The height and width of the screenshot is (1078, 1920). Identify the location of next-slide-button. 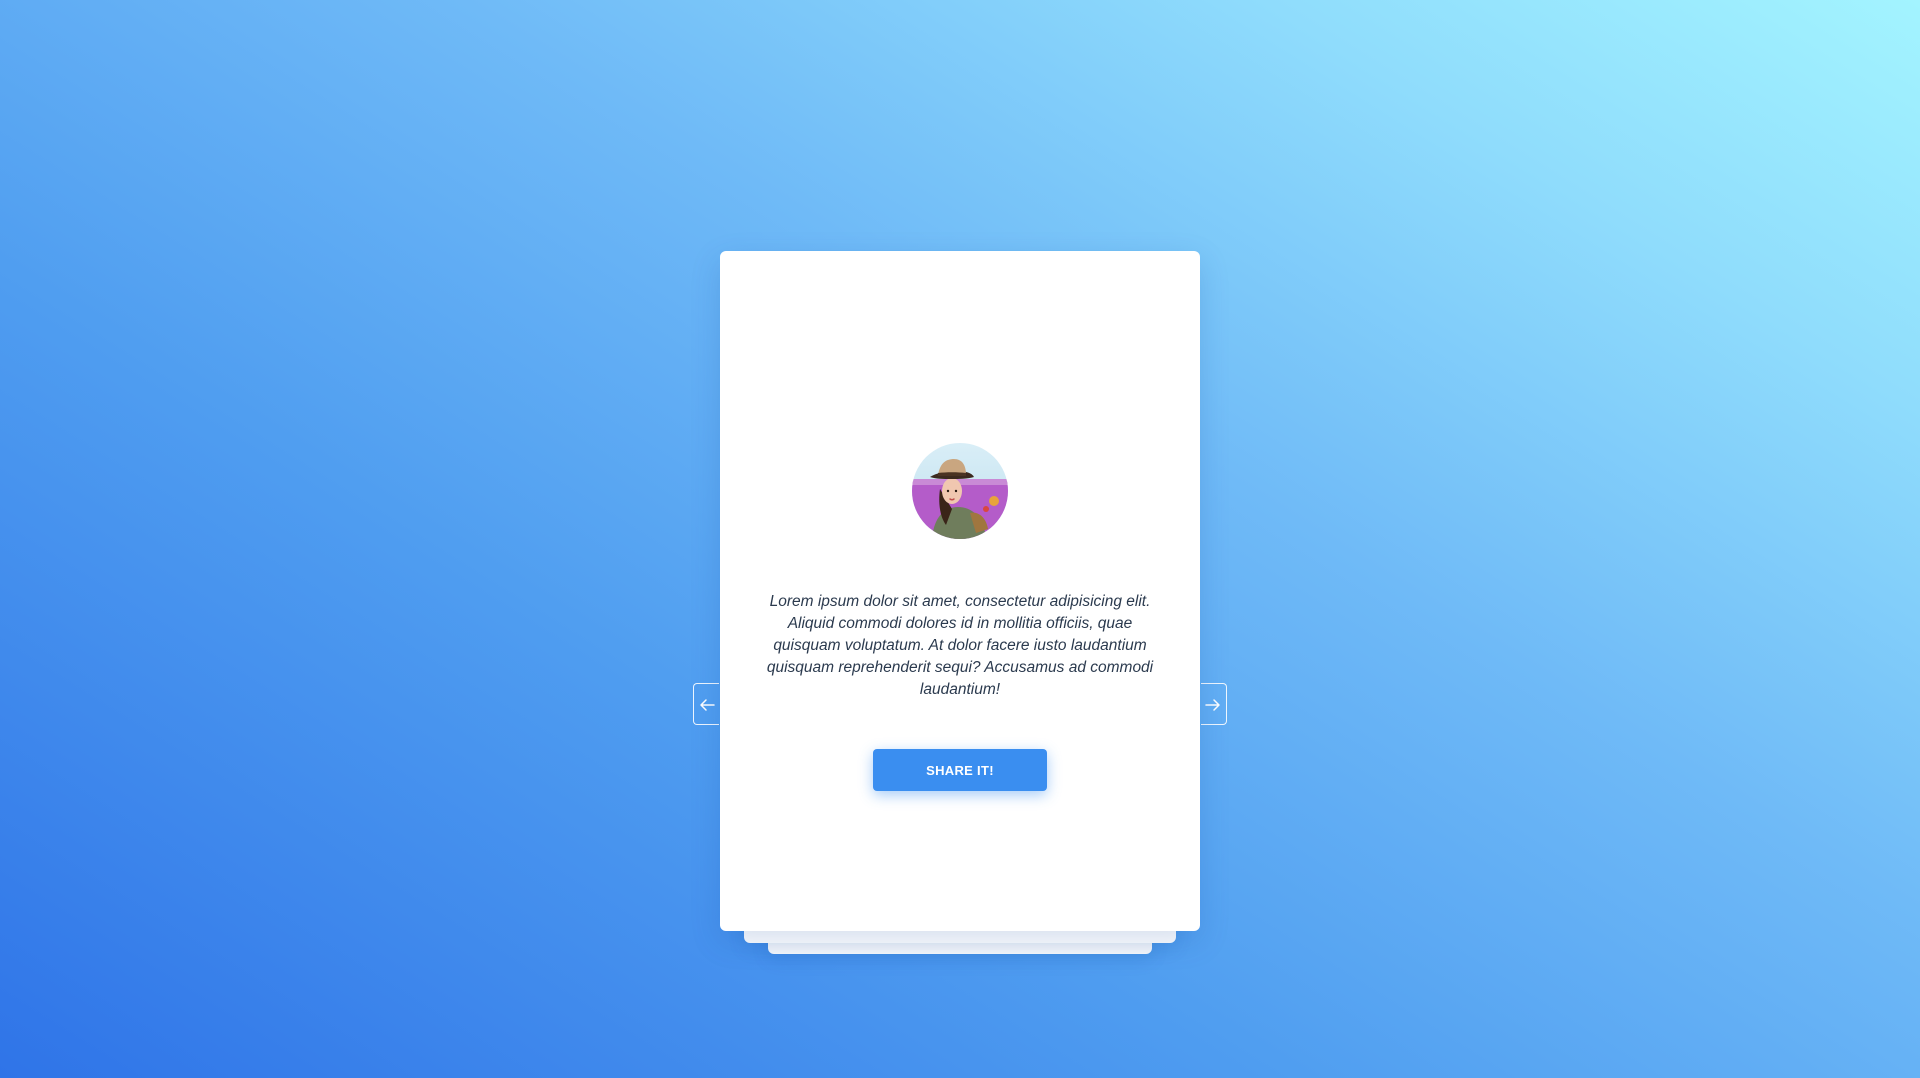
(1214, 704).